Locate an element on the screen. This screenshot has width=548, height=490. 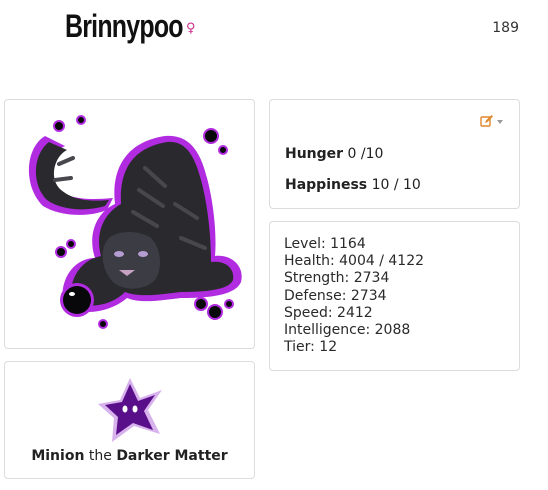
stat-tier: Tier: 12 is located at coordinates (311, 347).